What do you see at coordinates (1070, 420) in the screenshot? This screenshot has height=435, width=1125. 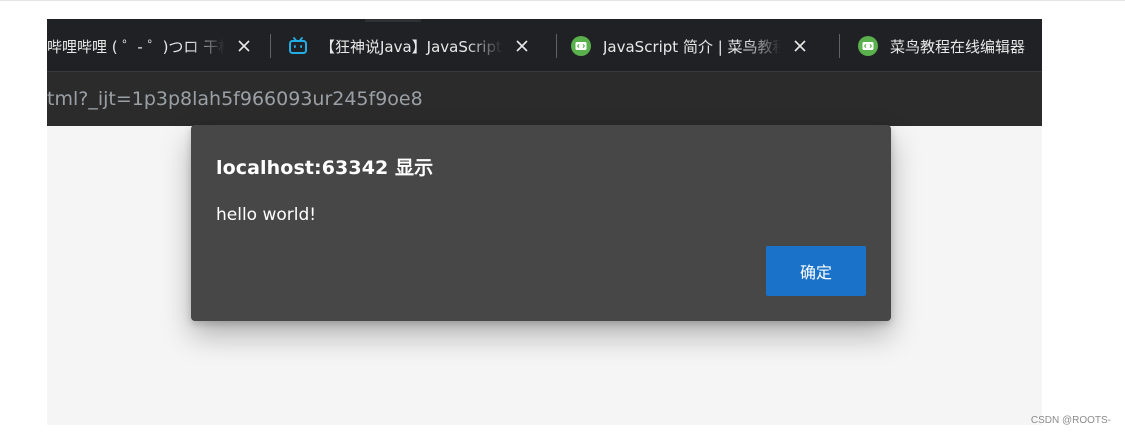 I see `watermark: CSDN @ROOTS-` at bounding box center [1070, 420].